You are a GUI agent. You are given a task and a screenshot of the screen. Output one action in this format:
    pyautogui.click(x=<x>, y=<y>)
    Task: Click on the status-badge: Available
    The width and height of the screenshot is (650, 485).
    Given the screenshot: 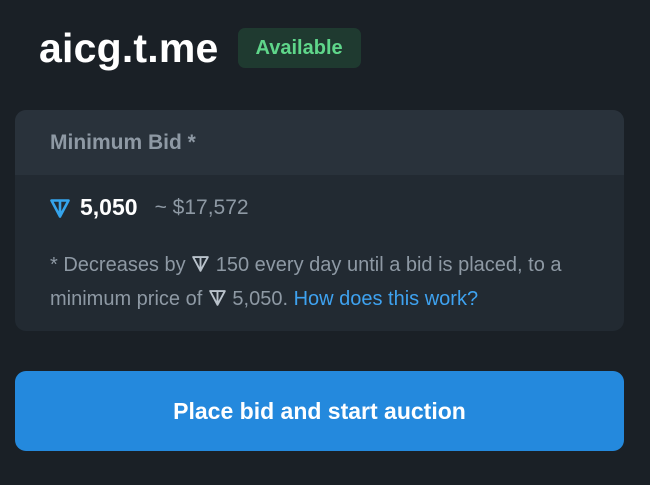 What is the action you would take?
    pyautogui.click(x=299, y=48)
    